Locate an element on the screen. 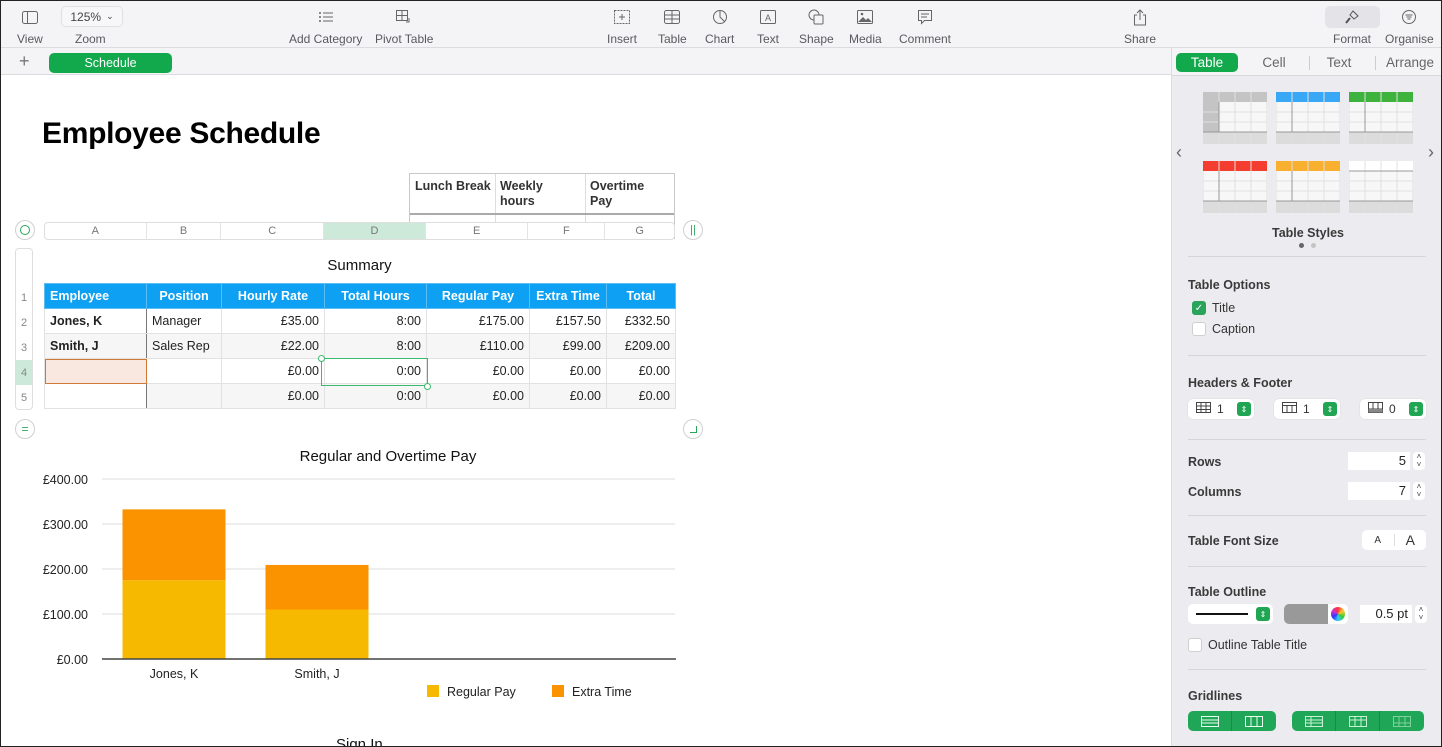 The height and width of the screenshot is (747, 1442). table-cell: £175.00 is located at coordinates (478, 321).